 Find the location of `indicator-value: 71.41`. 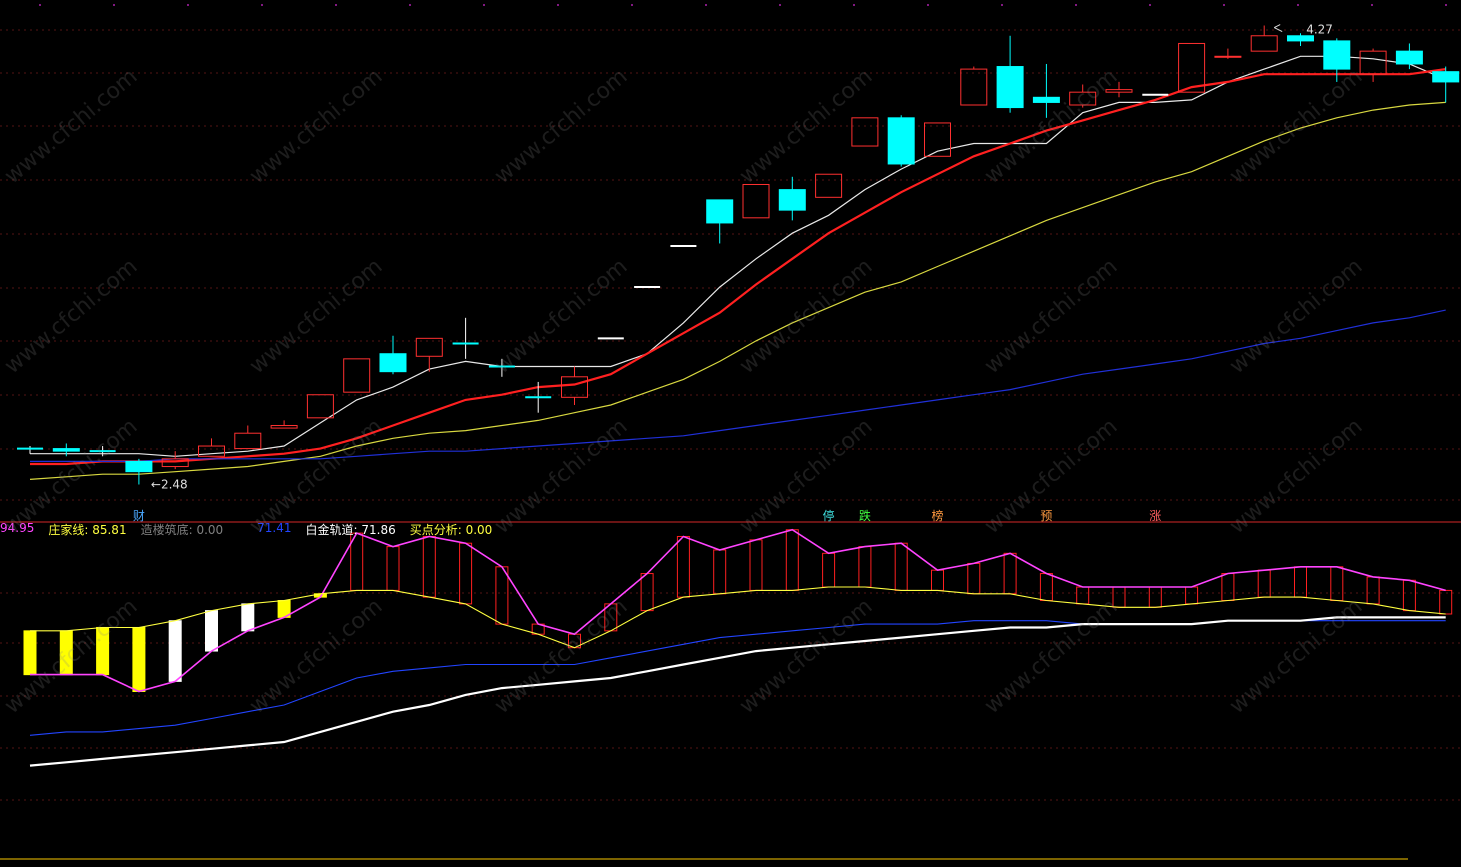

indicator-value: 71.41 is located at coordinates (274, 528).